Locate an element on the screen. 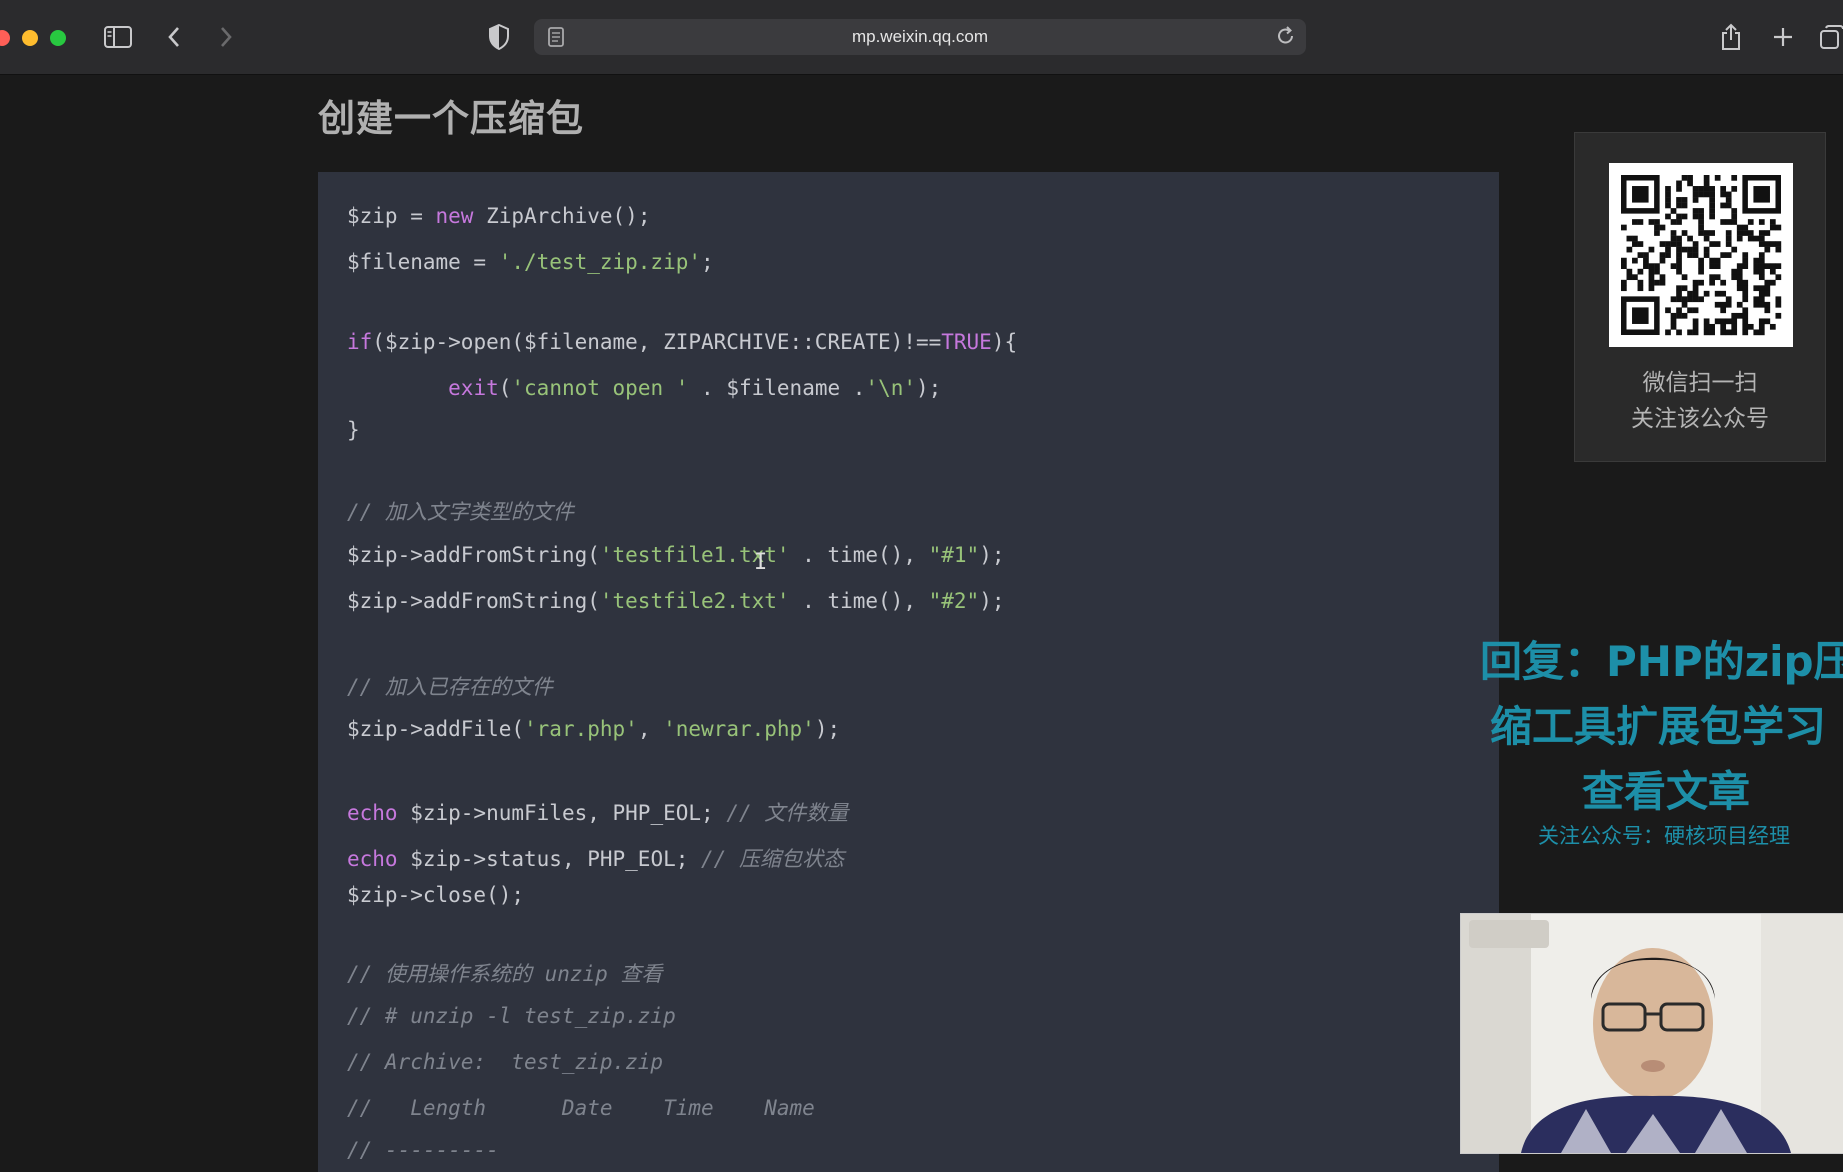  code-line: echo $zip->status, PHP_EOL; // 压缩包状态 is located at coordinates (595, 858).